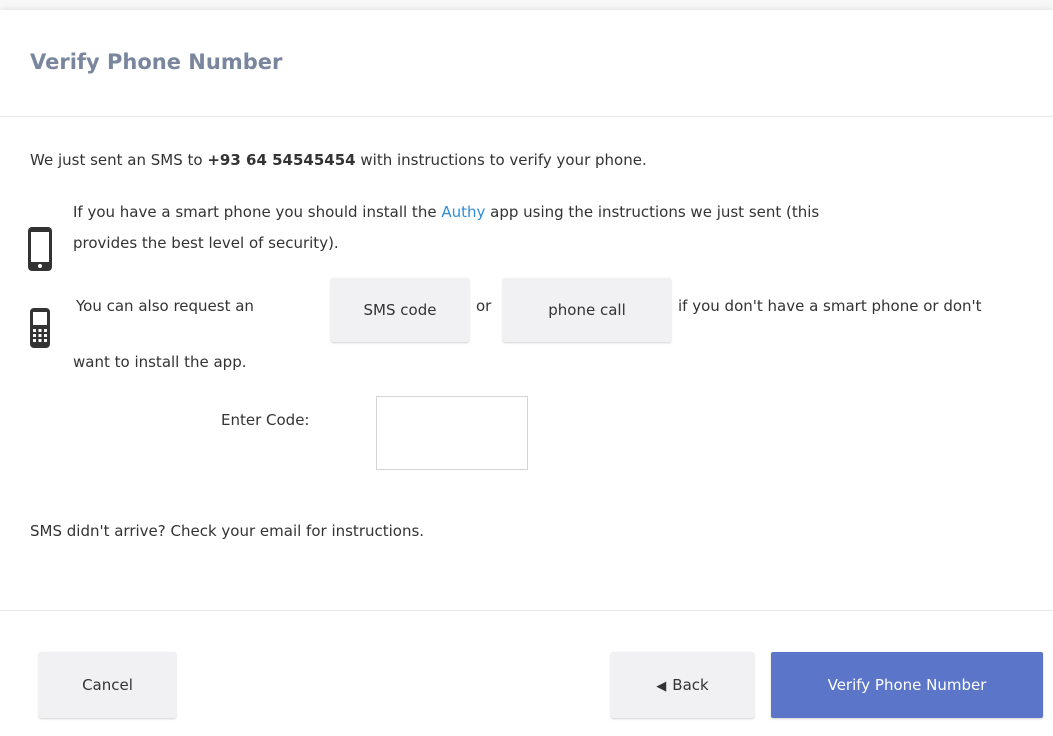  Describe the element at coordinates (907, 685) in the screenshot. I see `verify-phone-number-button: Verify Phone Number` at that location.